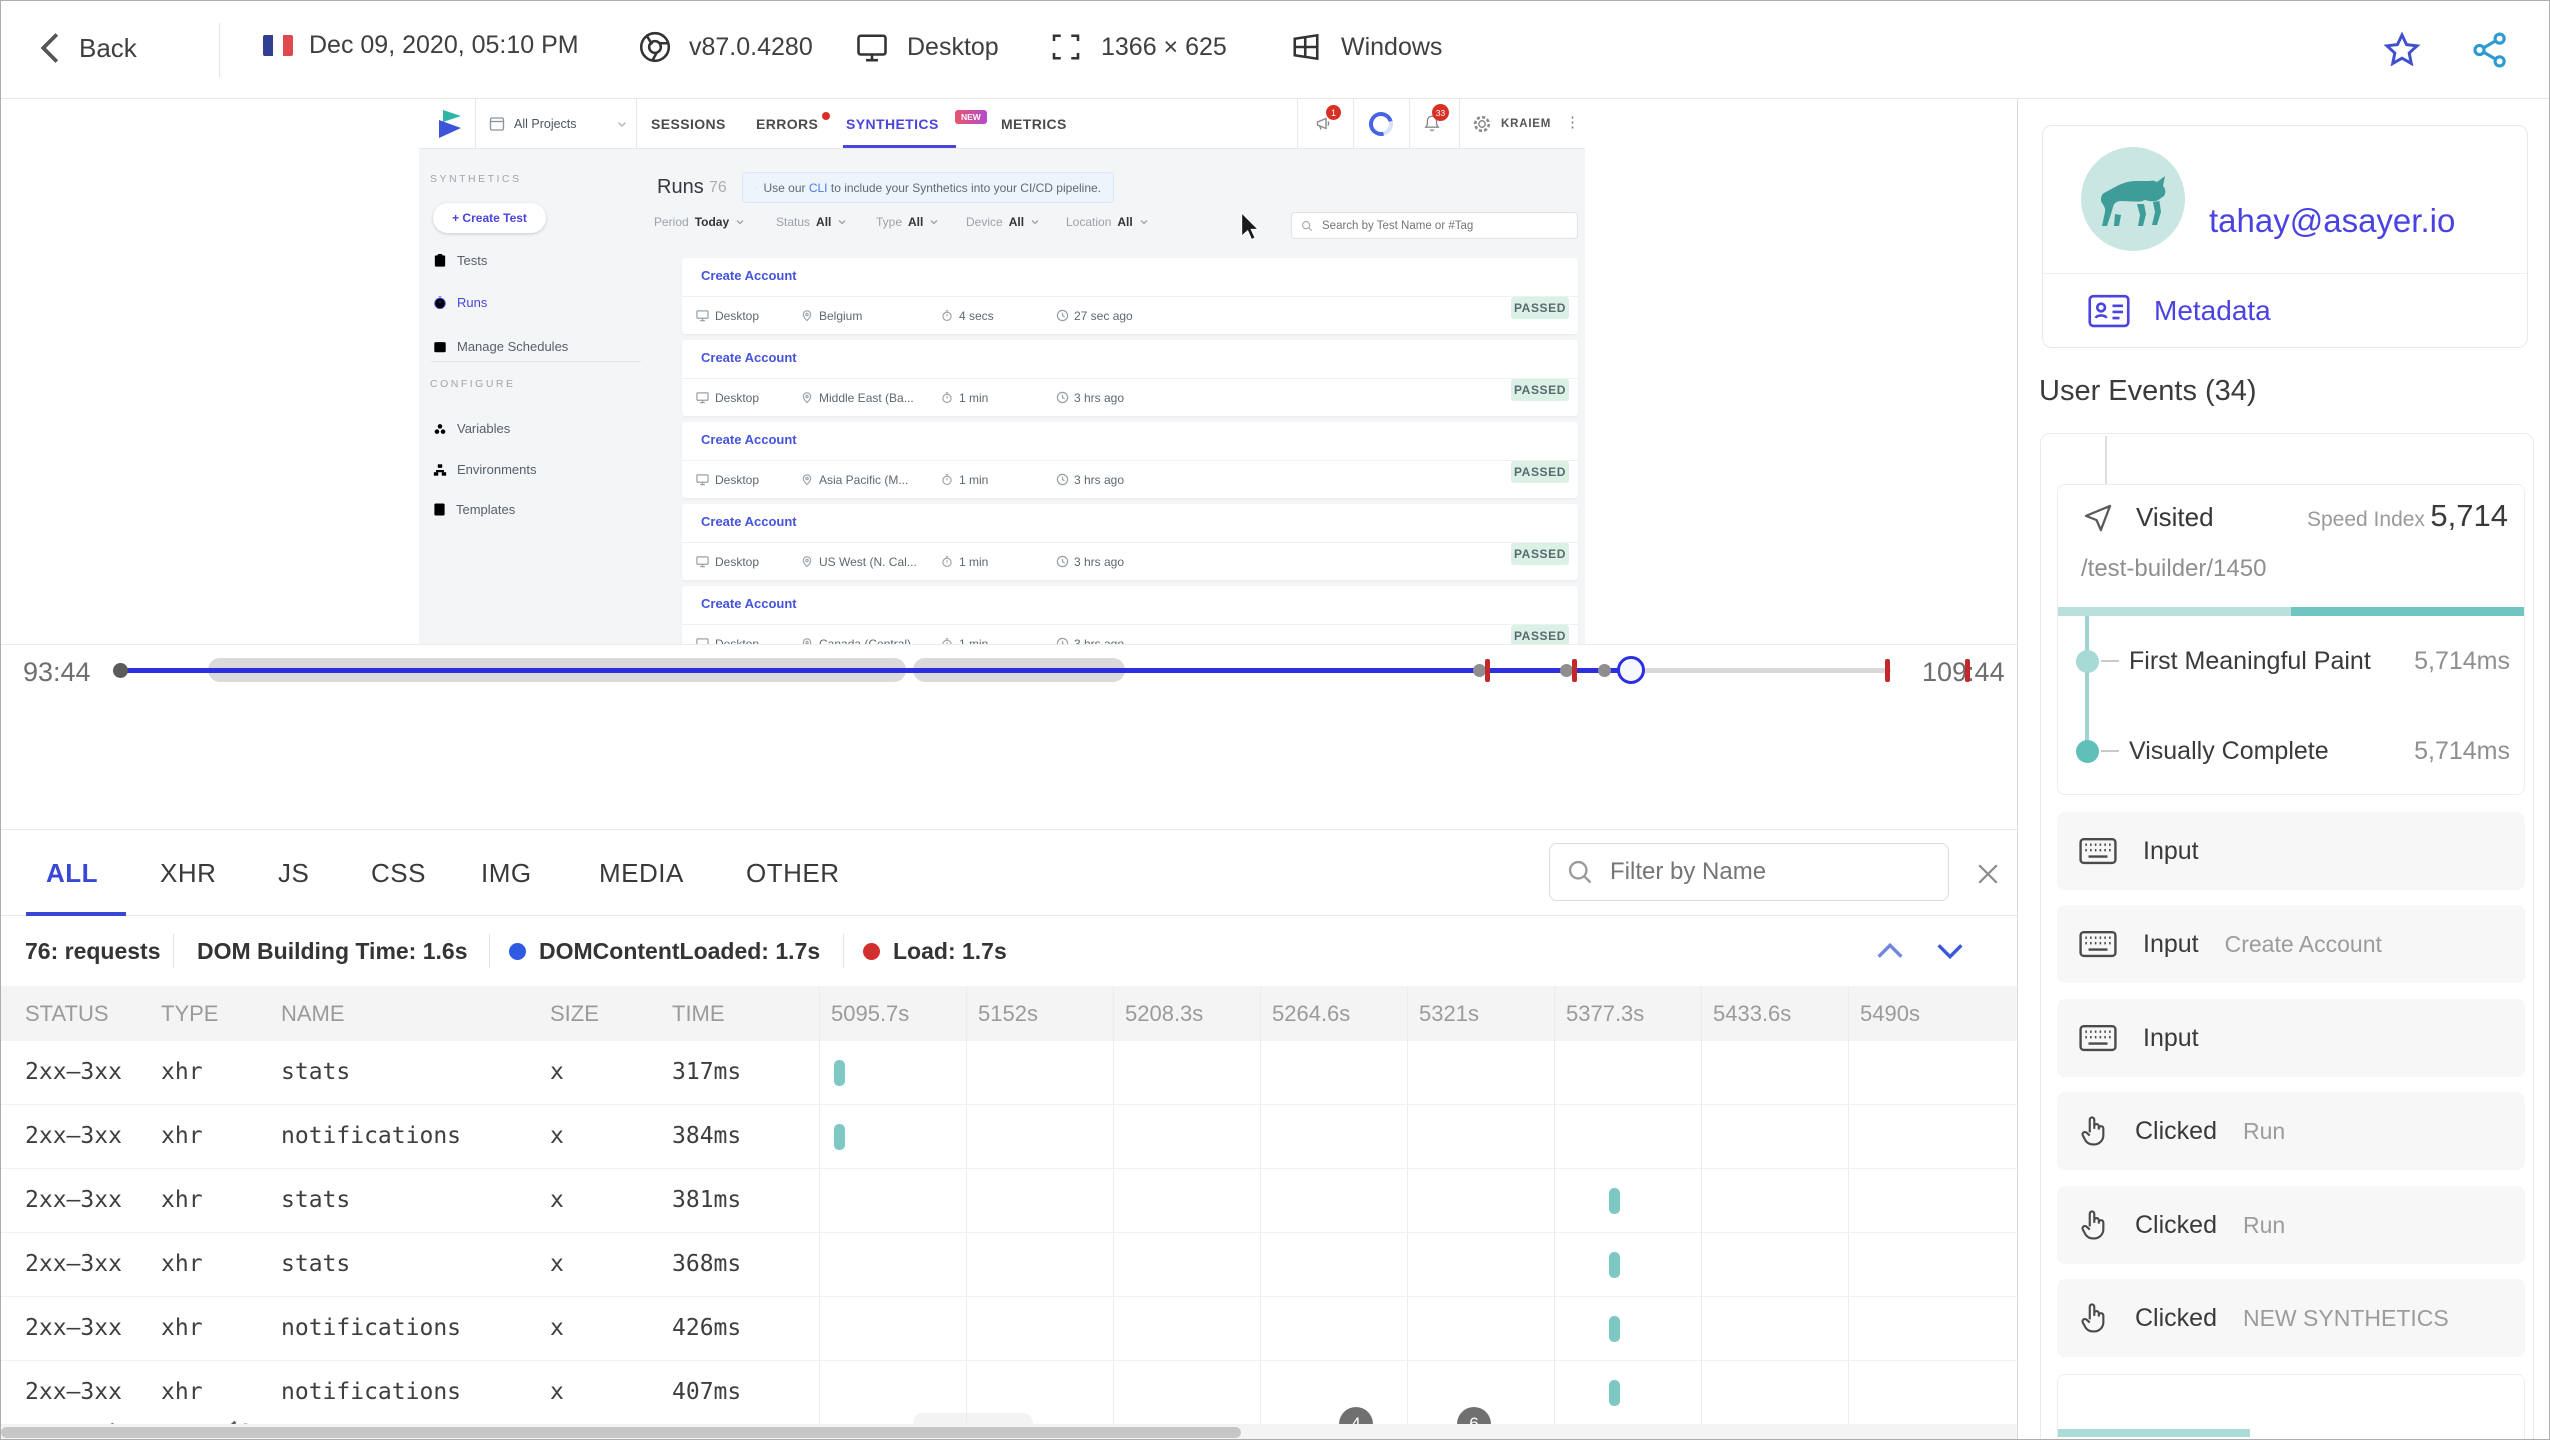 This screenshot has height=1440, width=2550. I want to click on horizontal-scrollbar, so click(1009, 1432).